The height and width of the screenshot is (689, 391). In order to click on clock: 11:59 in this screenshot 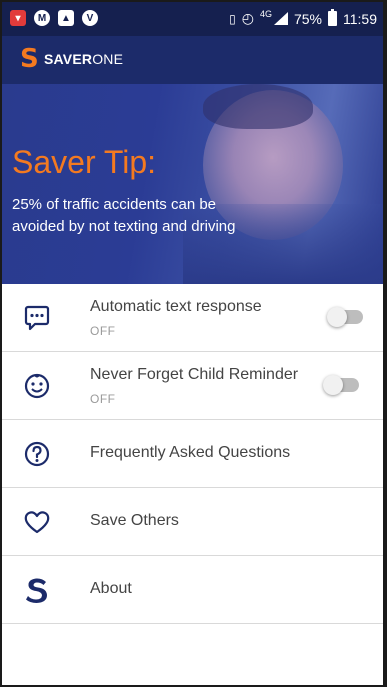, I will do `click(360, 18)`.